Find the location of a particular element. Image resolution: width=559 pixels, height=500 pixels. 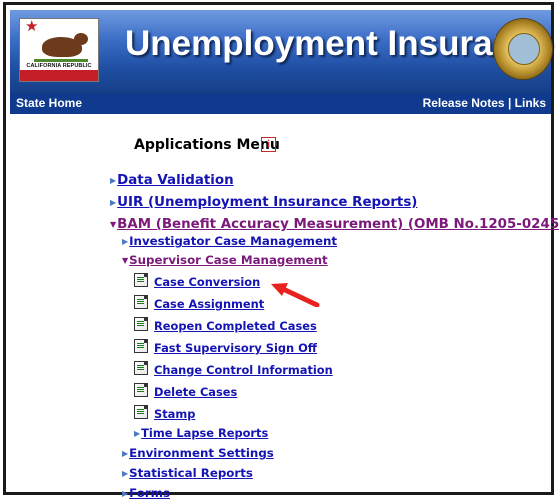

menu-item-data-validation: ▶Data Validation is located at coordinates (172, 180).